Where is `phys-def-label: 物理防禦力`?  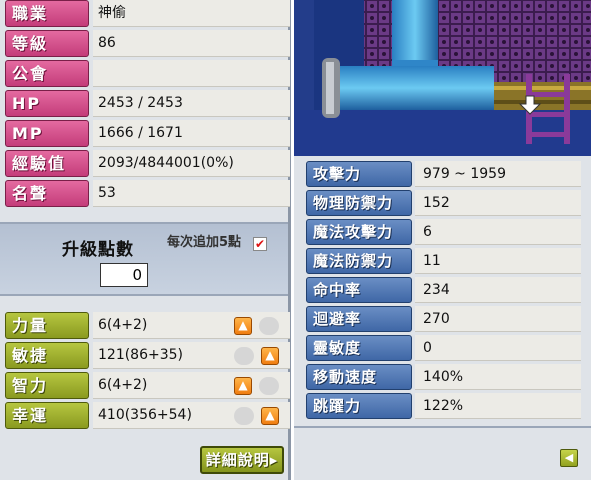 phys-def-label: 物理防禦力 is located at coordinates (359, 203).